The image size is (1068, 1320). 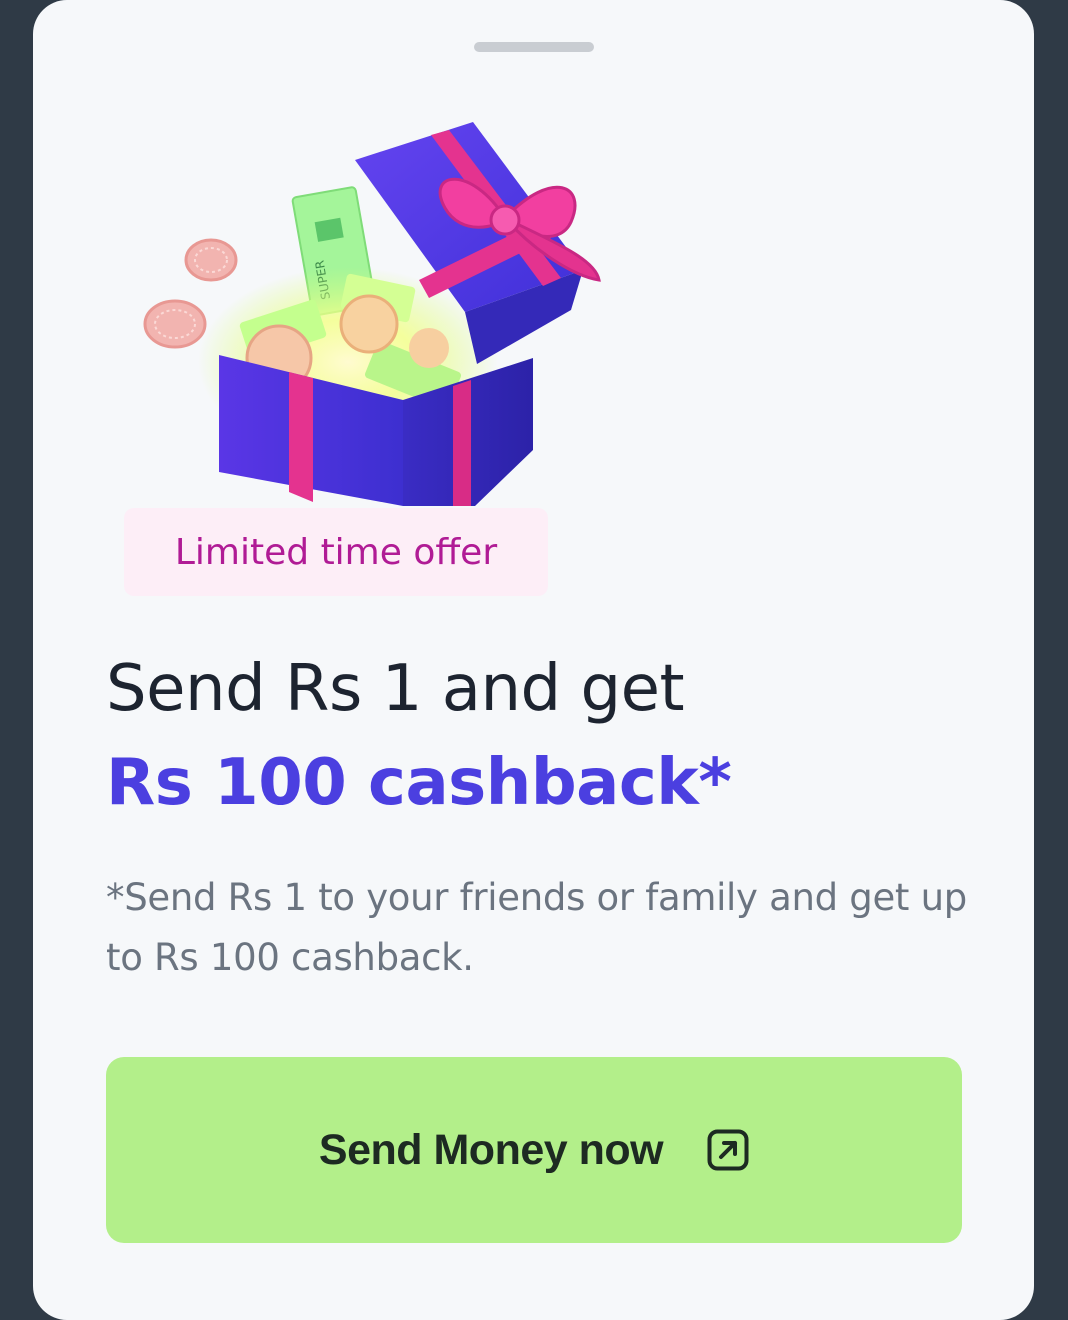 What do you see at coordinates (491, 1149) in the screenshot?
I see `send-money-label: Send Money now` at bounding box center [491, 1149].